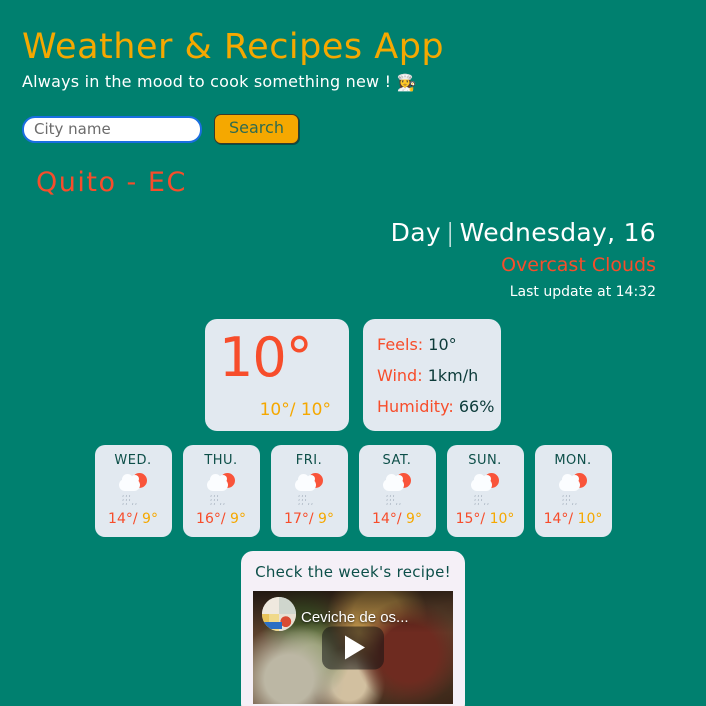  I want to click on forecast-day-label: MON., so click(573, 460).